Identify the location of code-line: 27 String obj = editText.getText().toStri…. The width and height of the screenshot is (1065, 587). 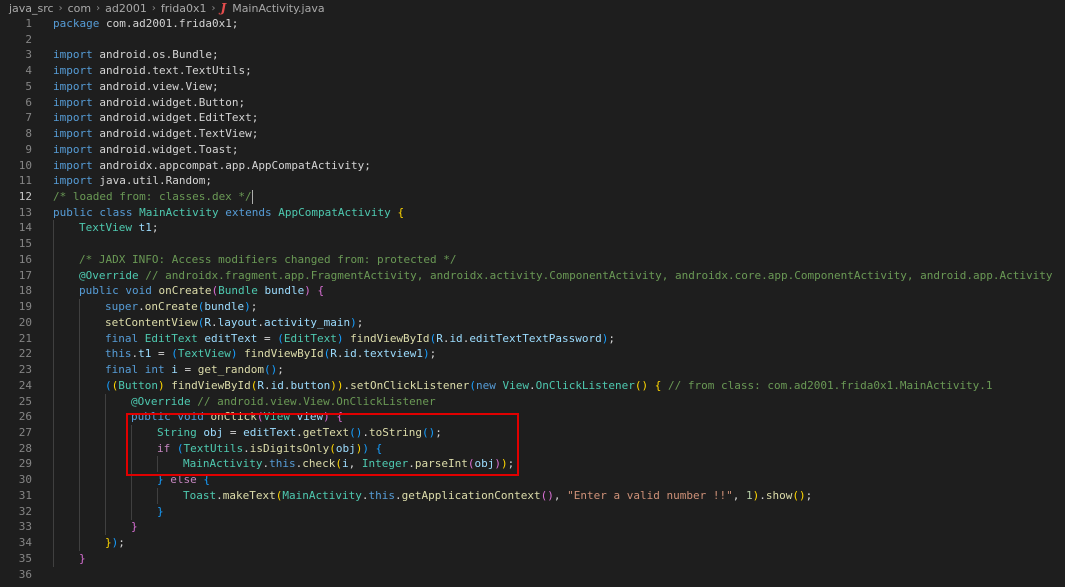
(532, 432).